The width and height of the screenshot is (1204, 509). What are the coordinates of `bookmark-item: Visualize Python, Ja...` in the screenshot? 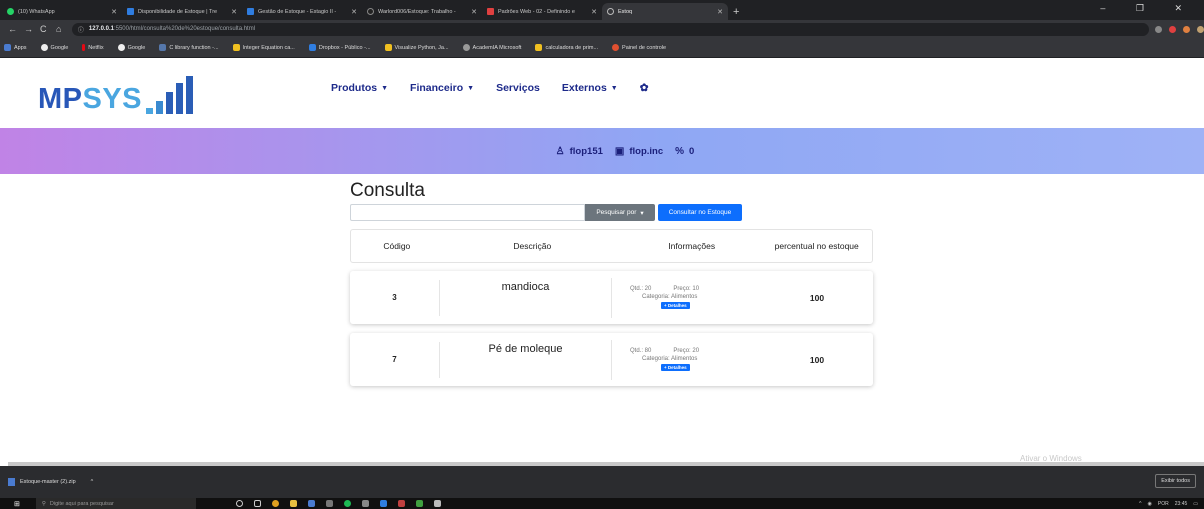 It's located at (416, 47).